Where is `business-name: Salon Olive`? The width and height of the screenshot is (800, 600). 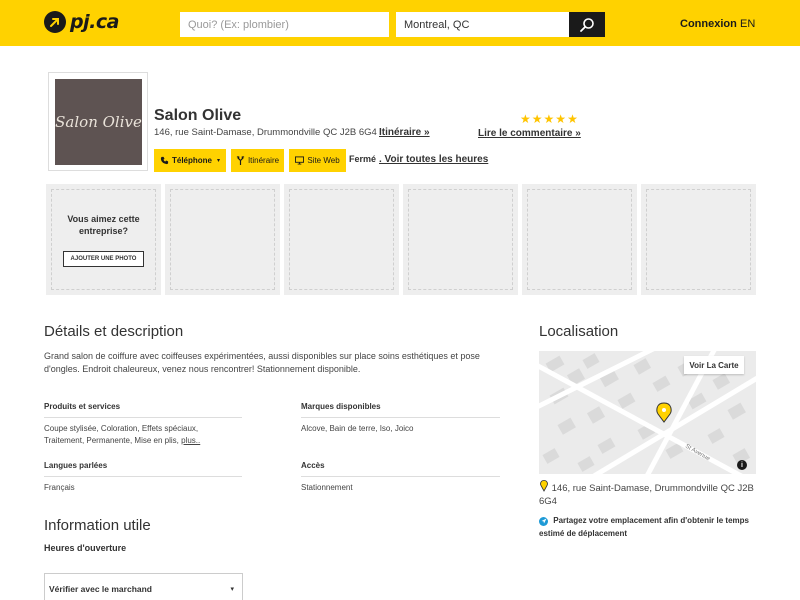
business-name: Salon Olive is located at coordinates (198, 115).